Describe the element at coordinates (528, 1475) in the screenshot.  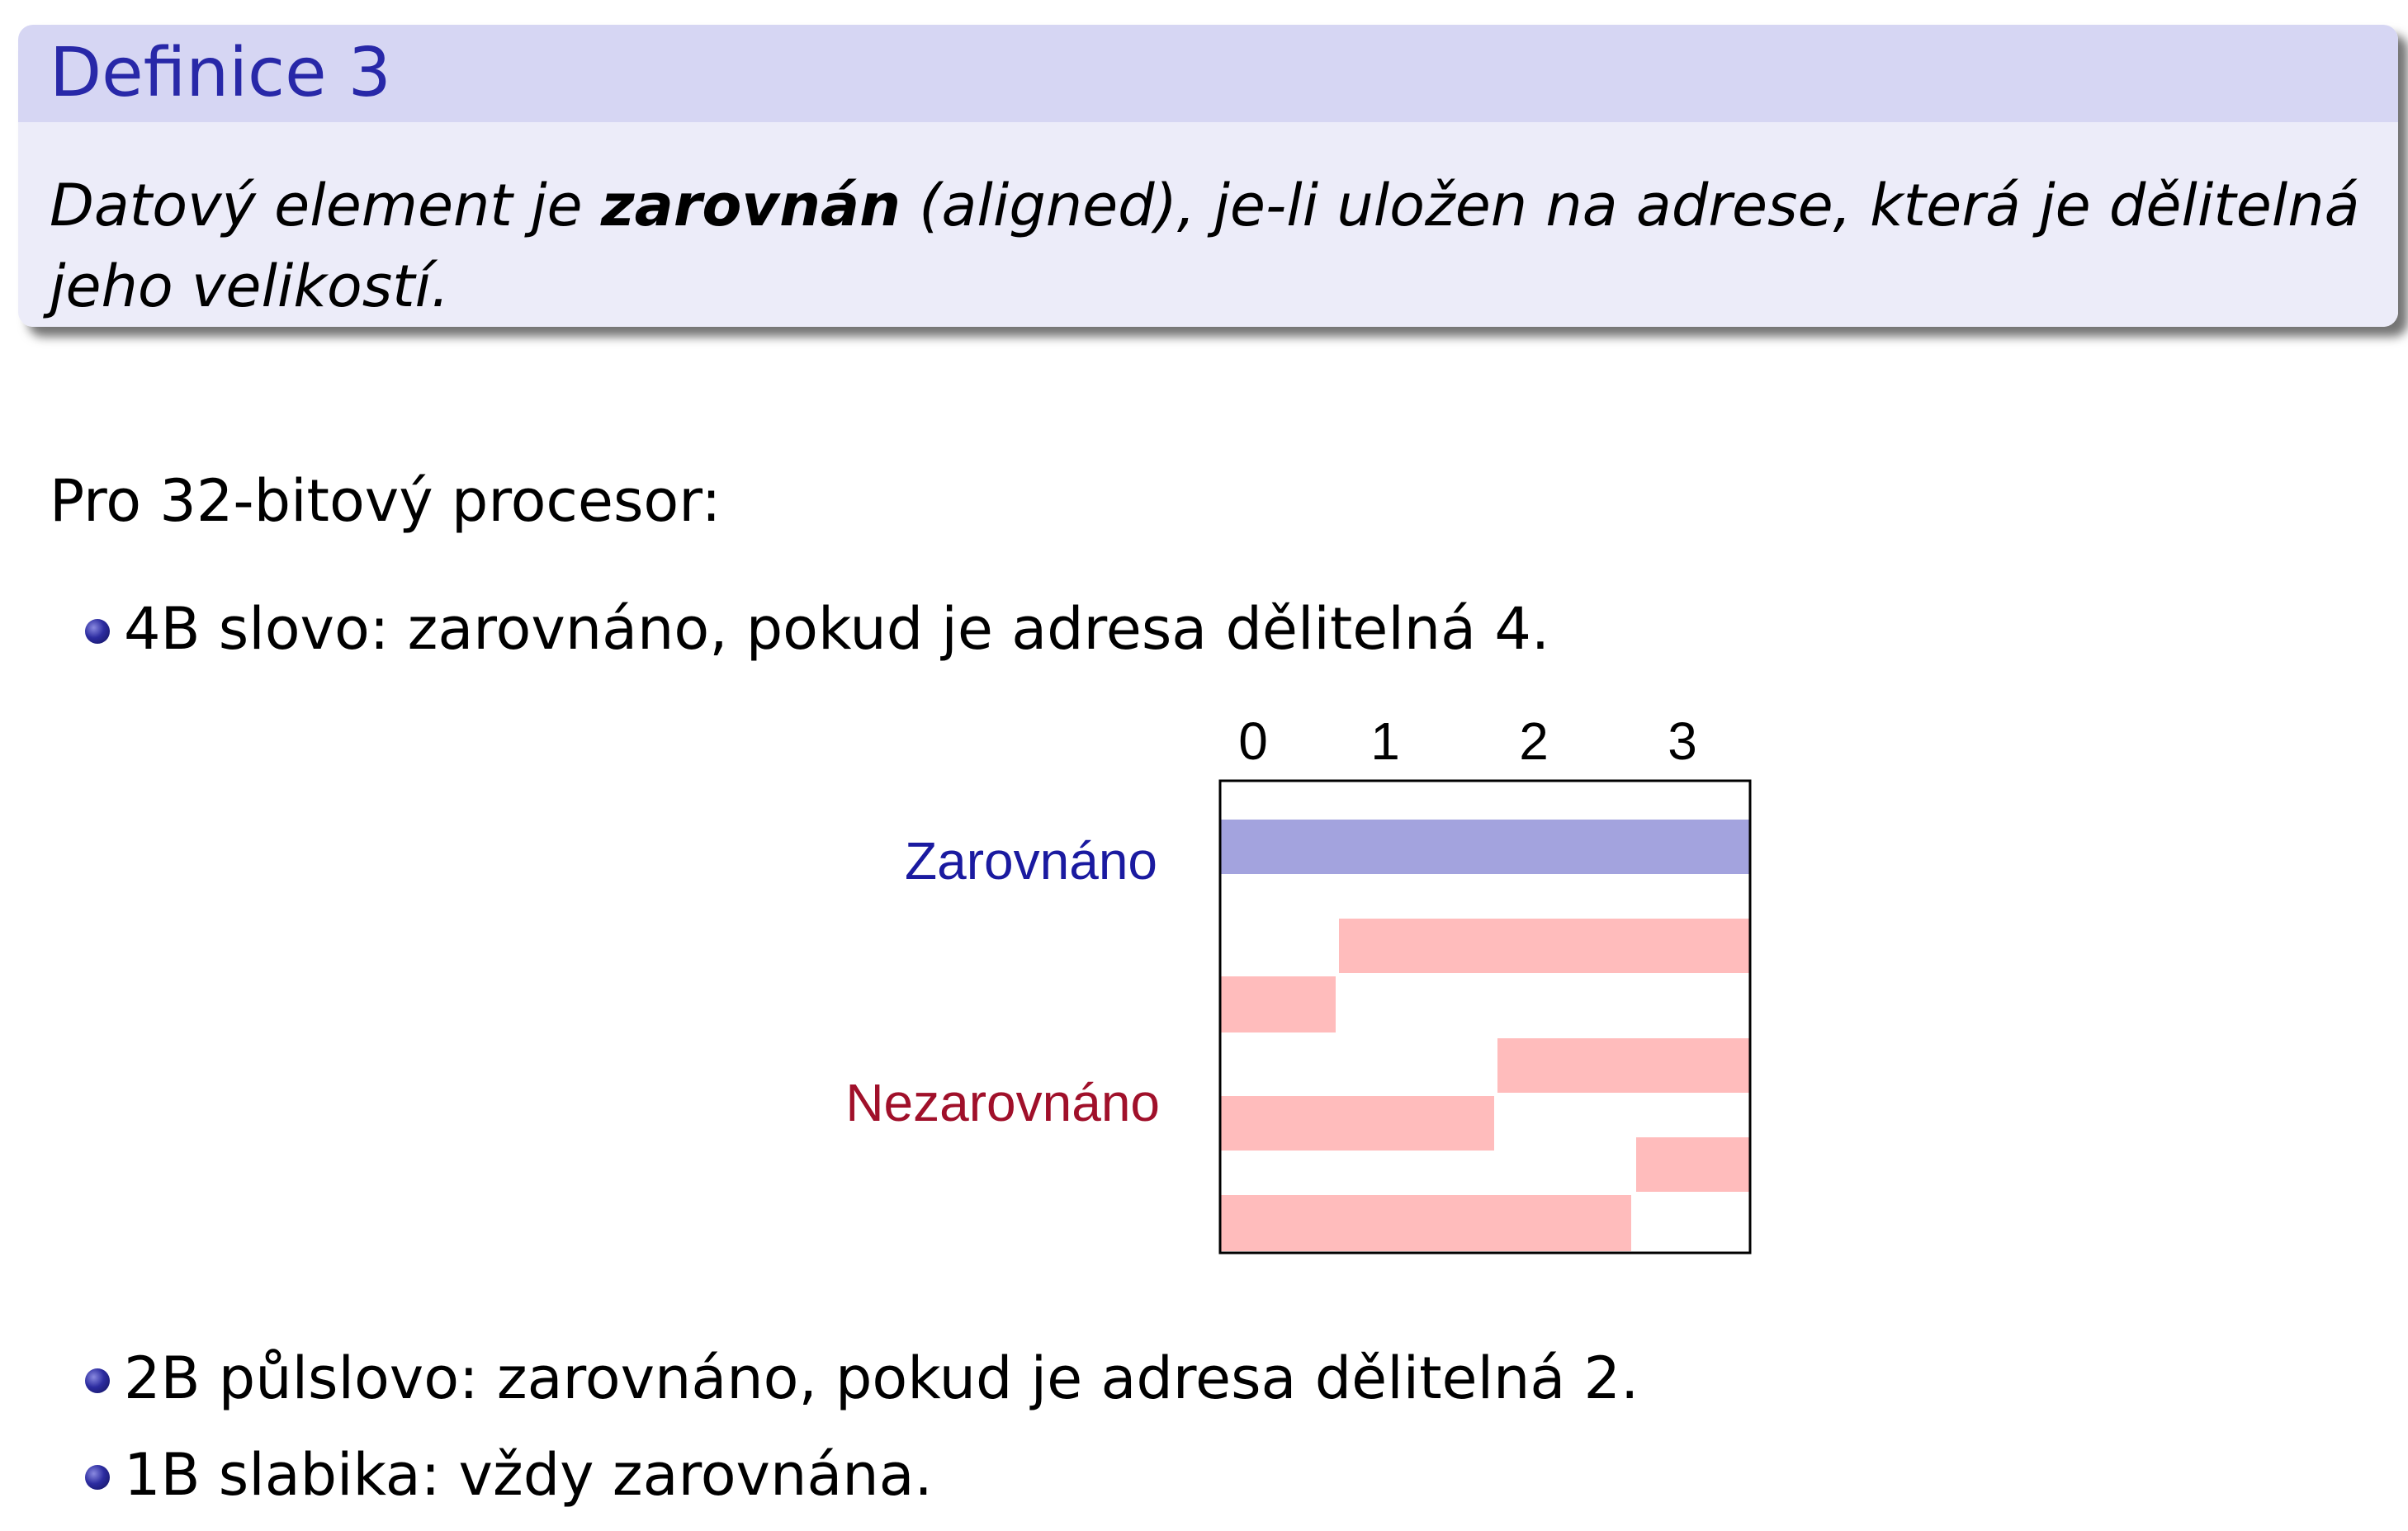
I see `bullet-text: 1B slabika: vždy zarovnána.` at that location.